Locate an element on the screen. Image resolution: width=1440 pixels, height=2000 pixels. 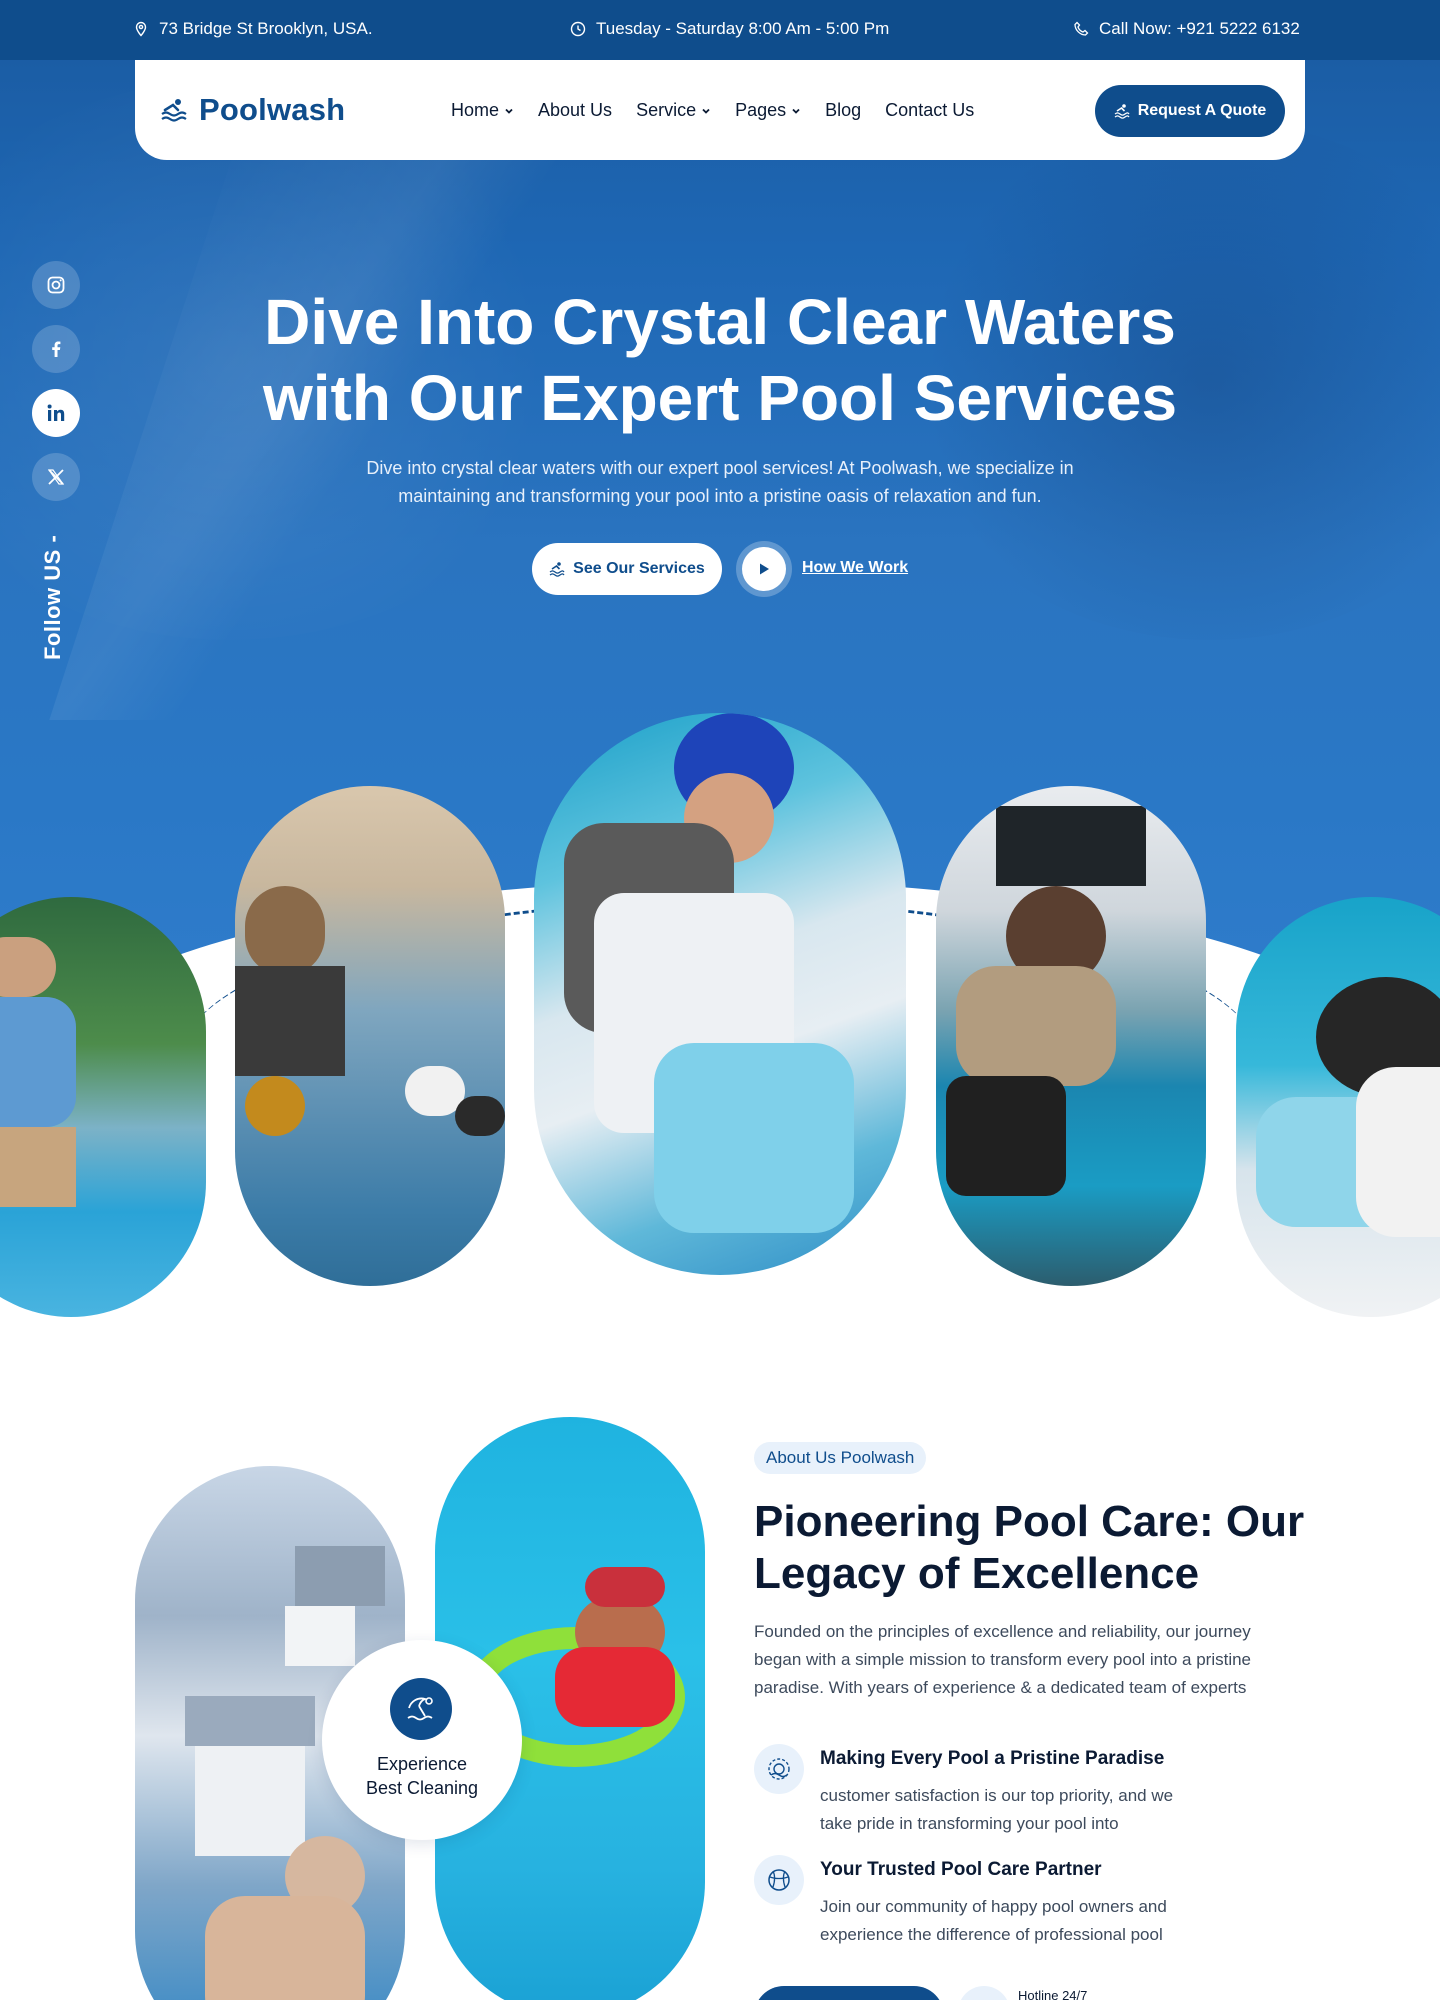
nav-label: Service is located at coordinates (666, 110).